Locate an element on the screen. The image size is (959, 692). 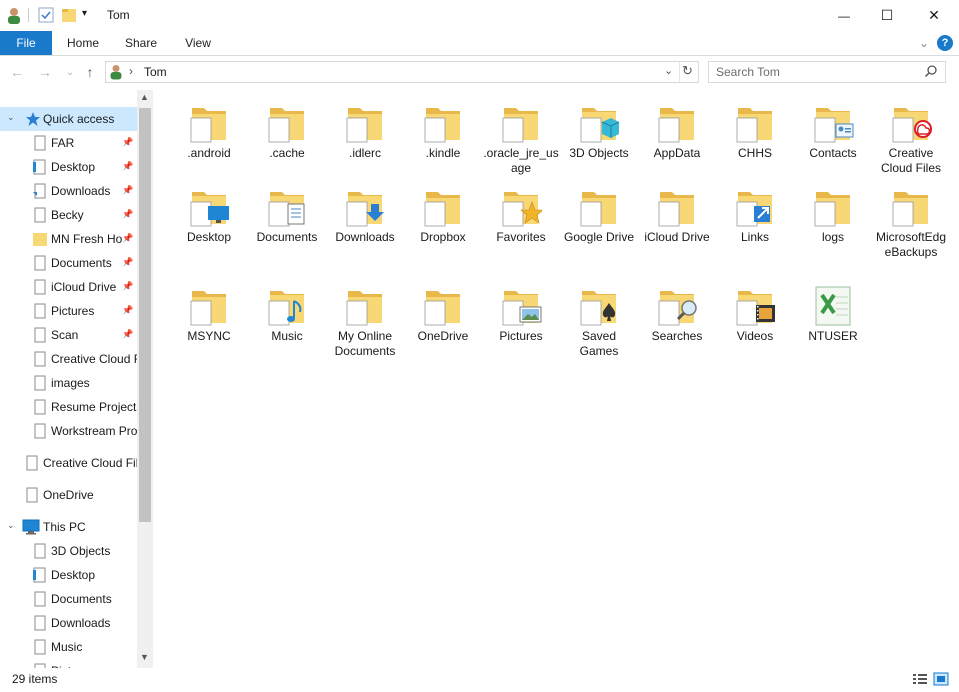
nav-item: Downloads is located at coordinates (68, 623).